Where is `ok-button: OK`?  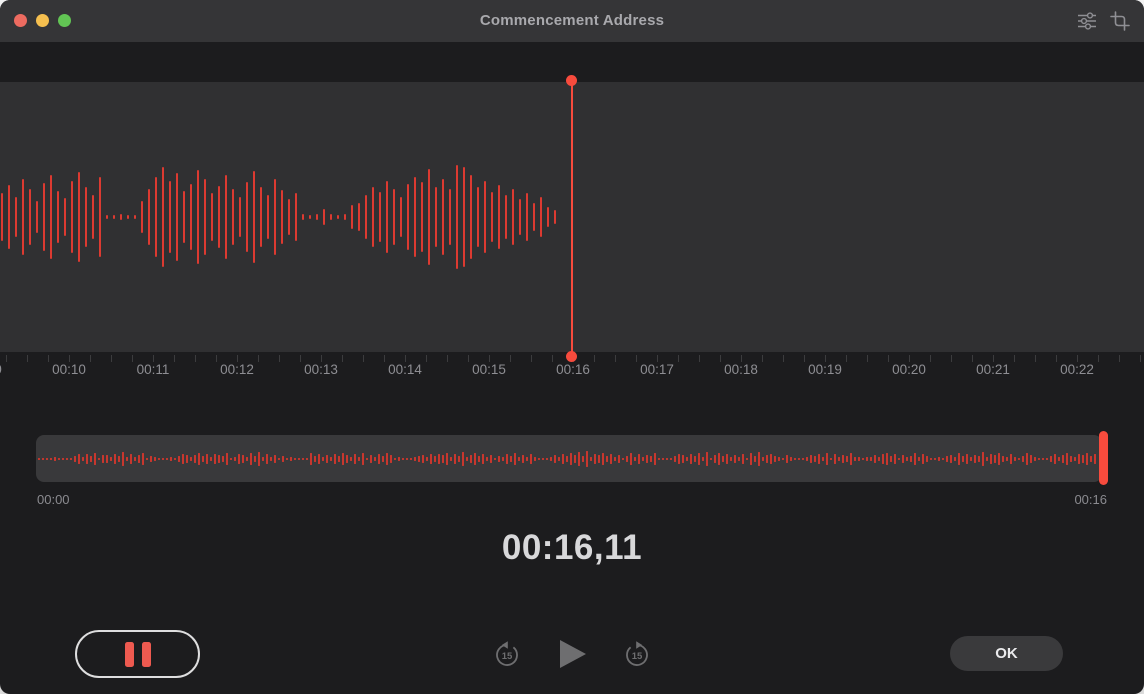
ok-button: OK is located at coordinates (1006, 653).